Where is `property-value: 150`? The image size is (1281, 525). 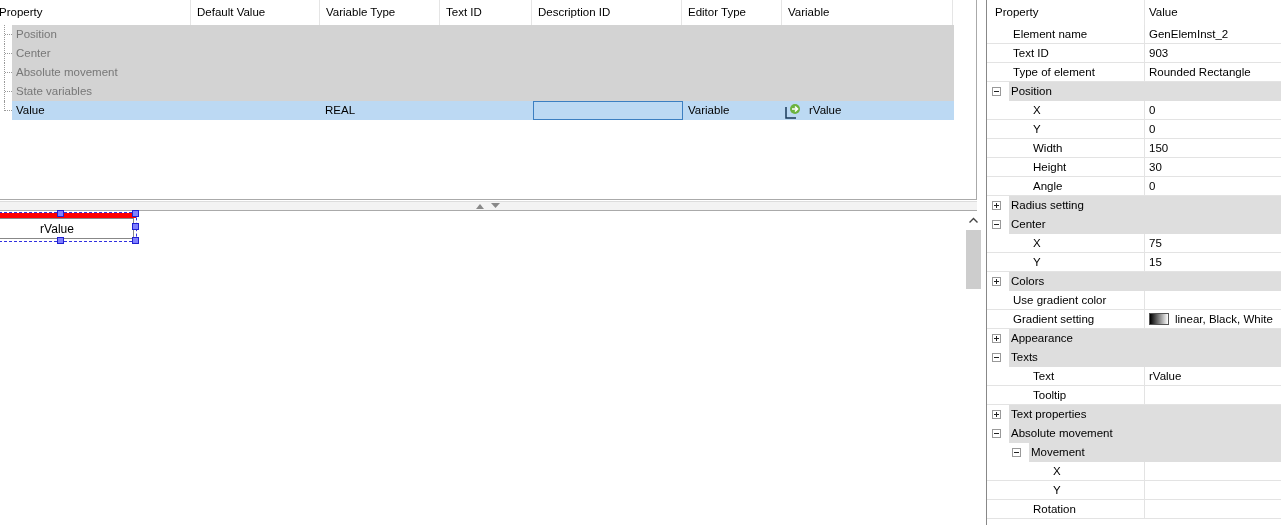
property-value: 150 is located at coordinates (1159, 148).